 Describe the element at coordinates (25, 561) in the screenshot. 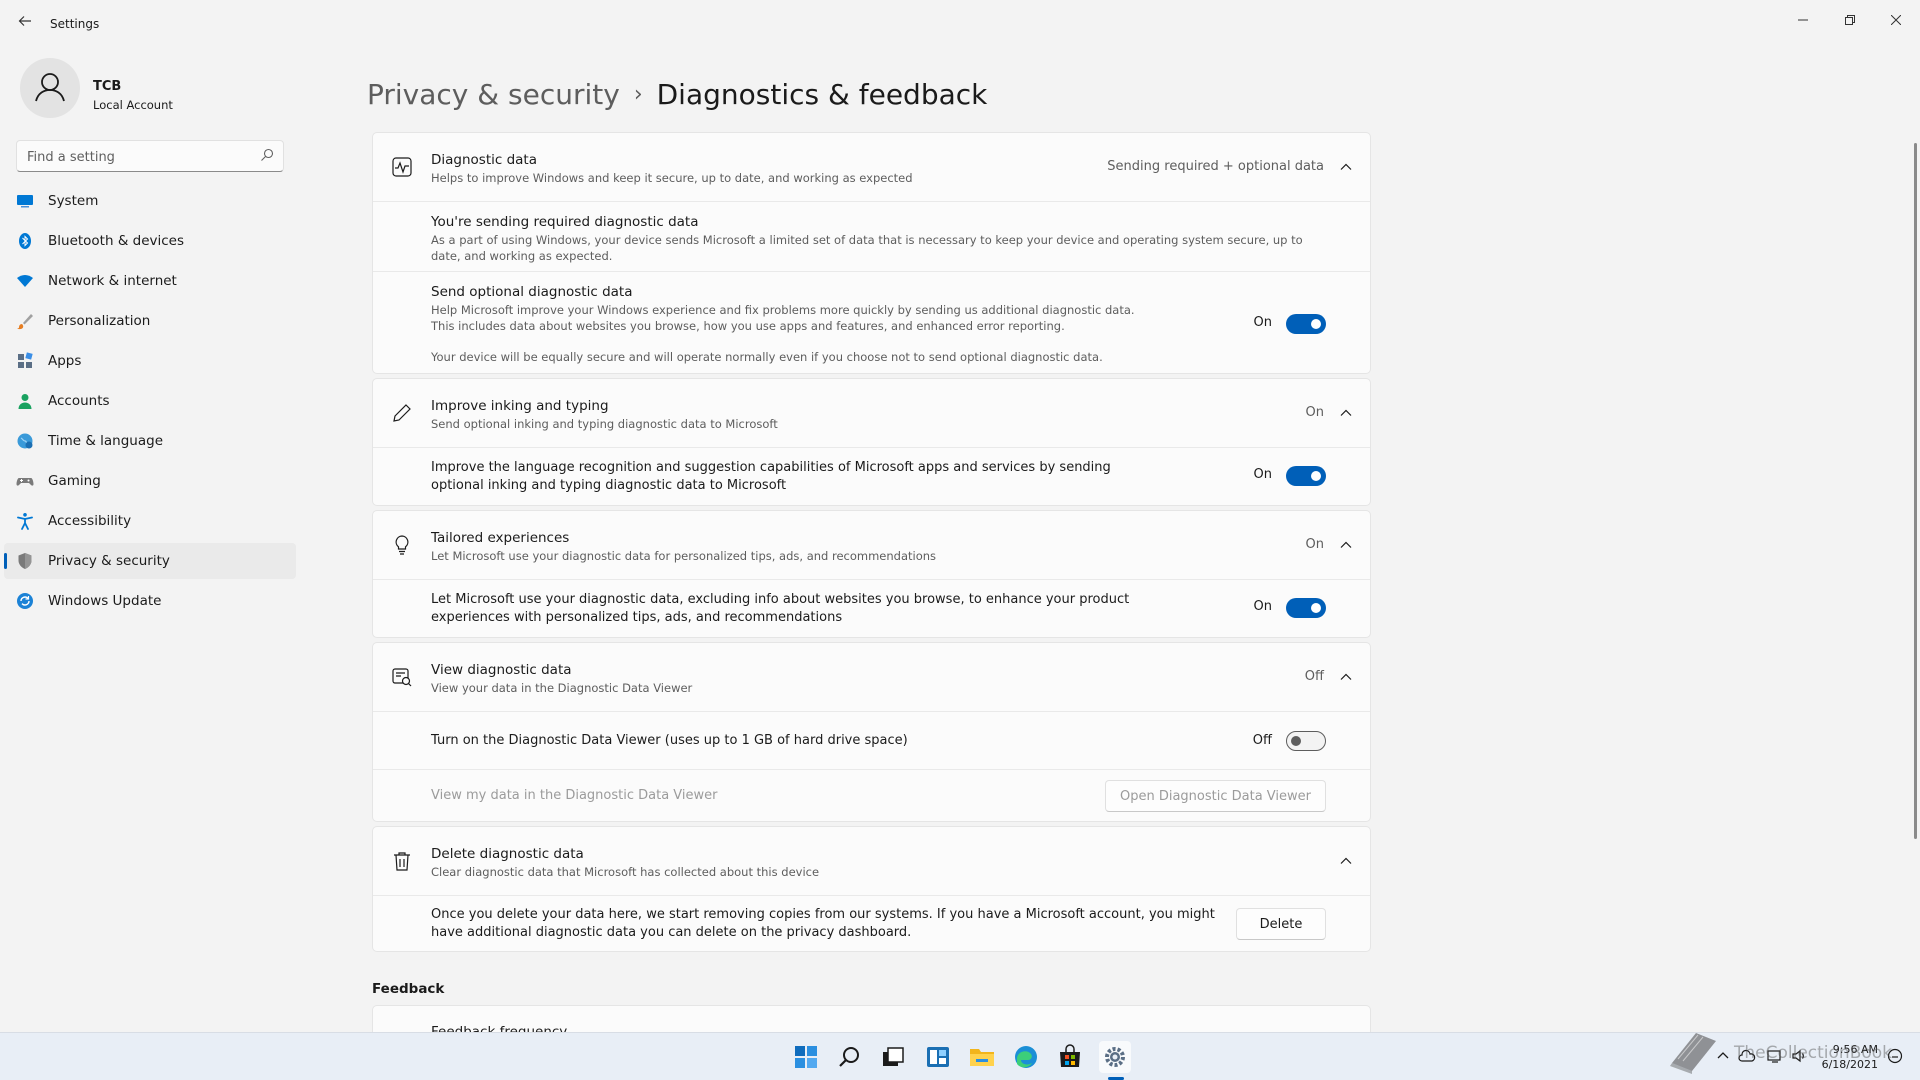

I see `shield-icon` at that location.